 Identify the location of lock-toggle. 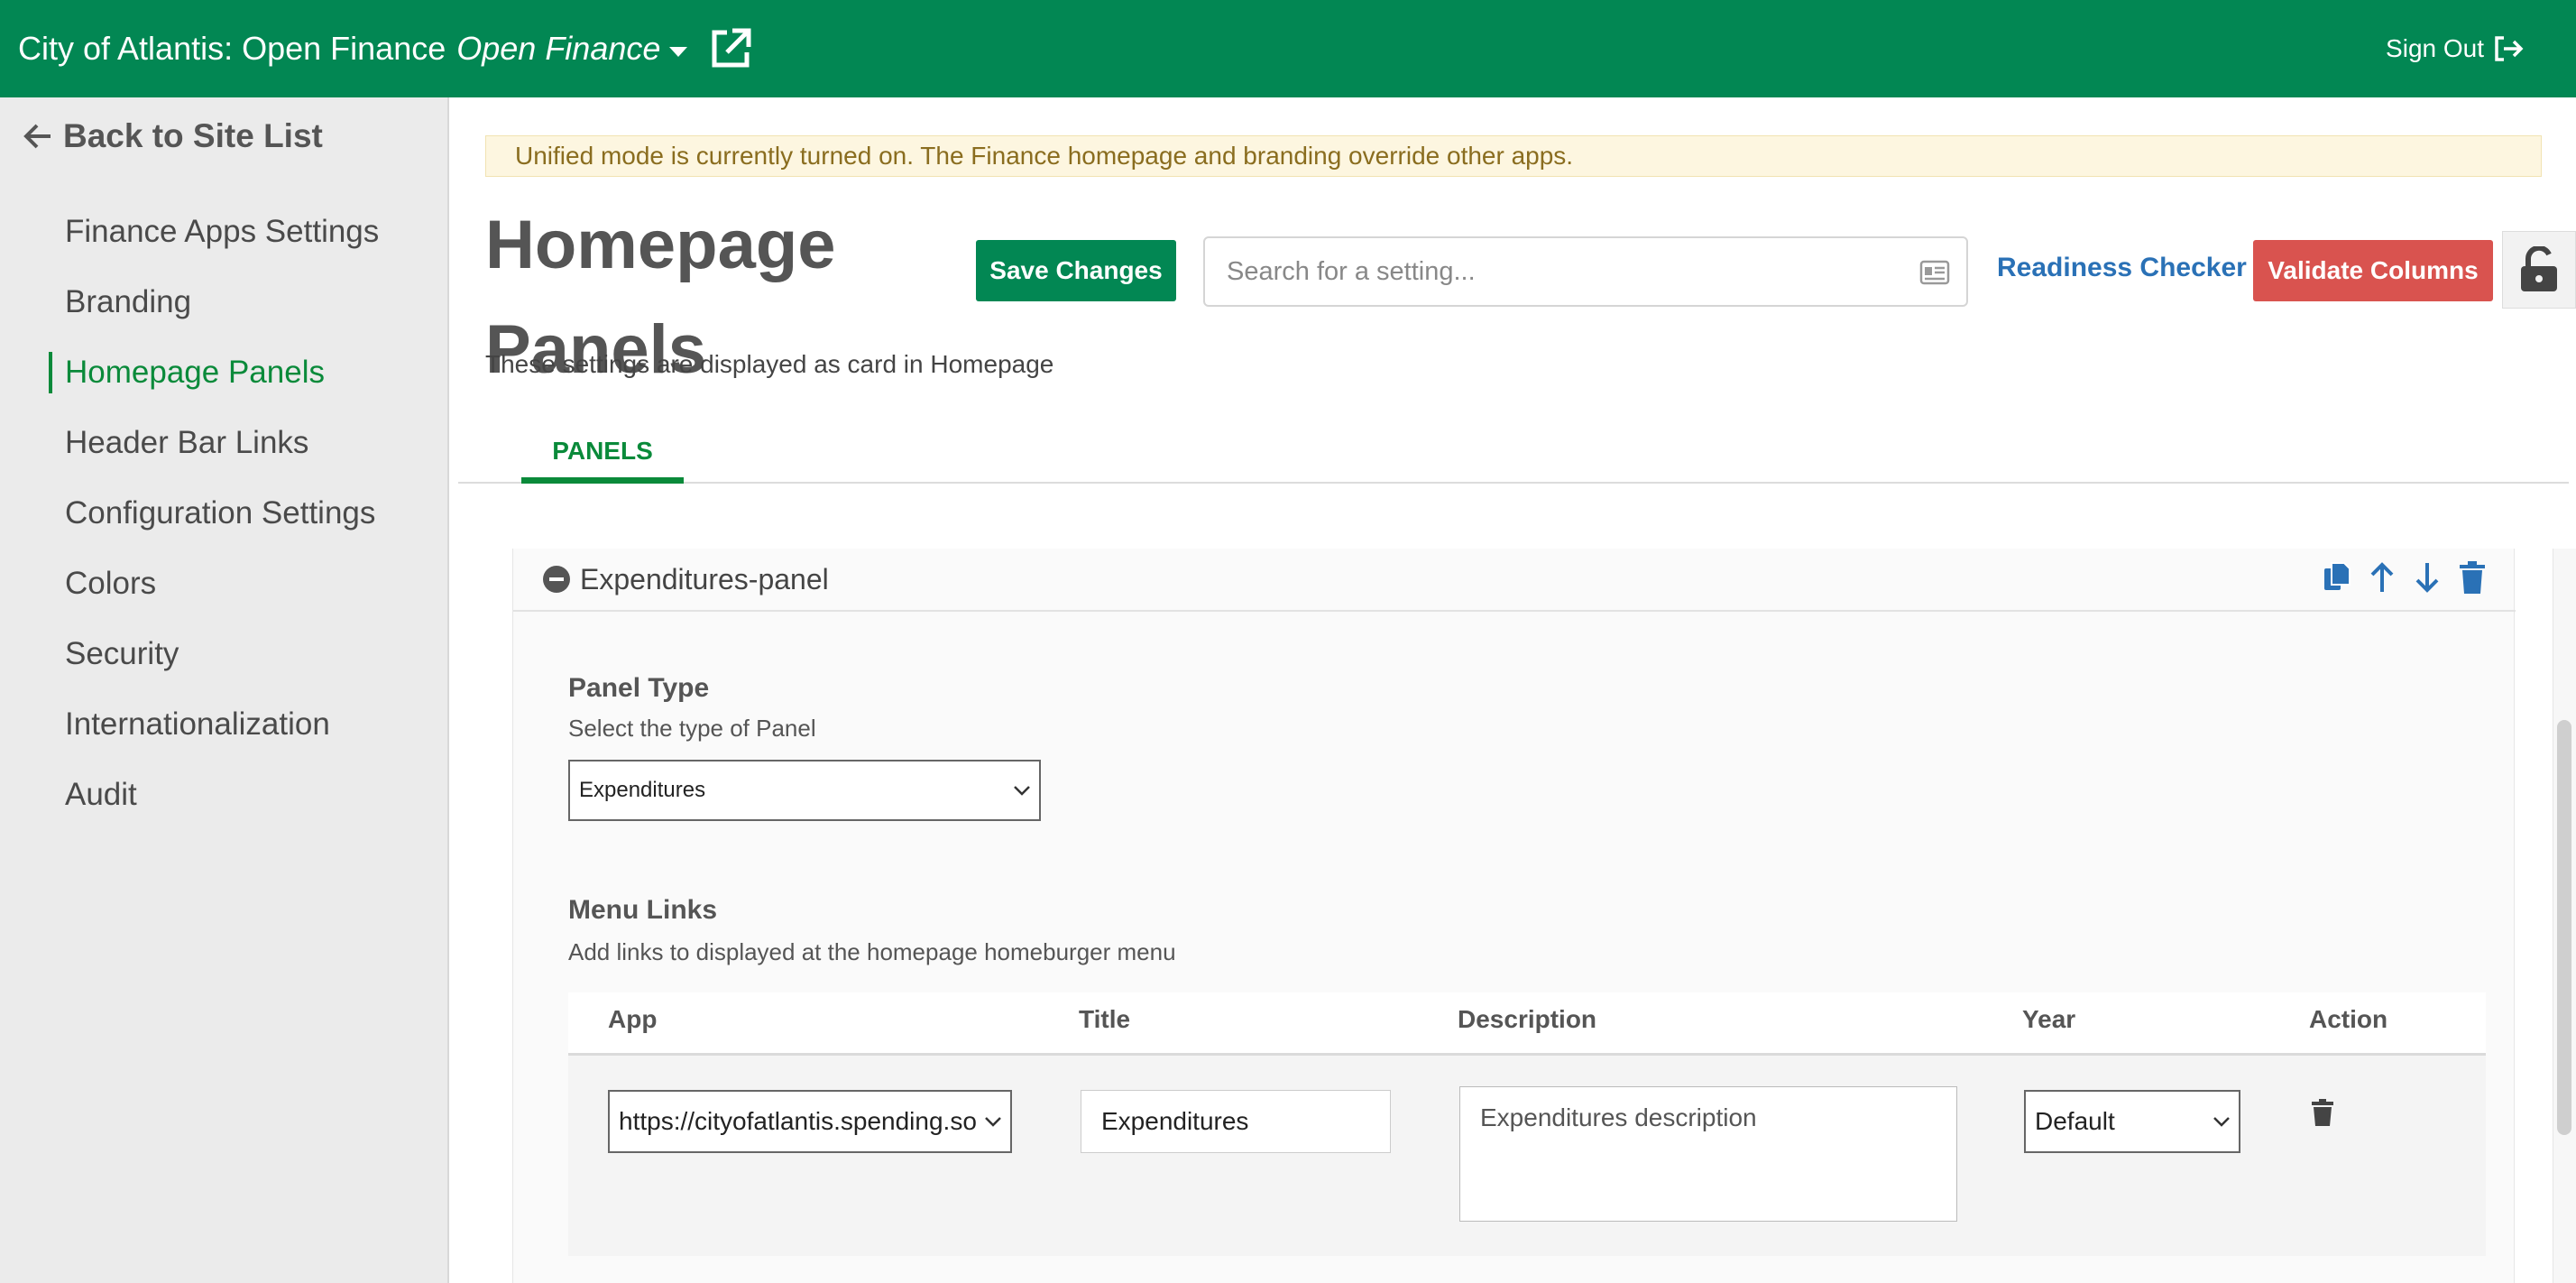
(2539, 270).